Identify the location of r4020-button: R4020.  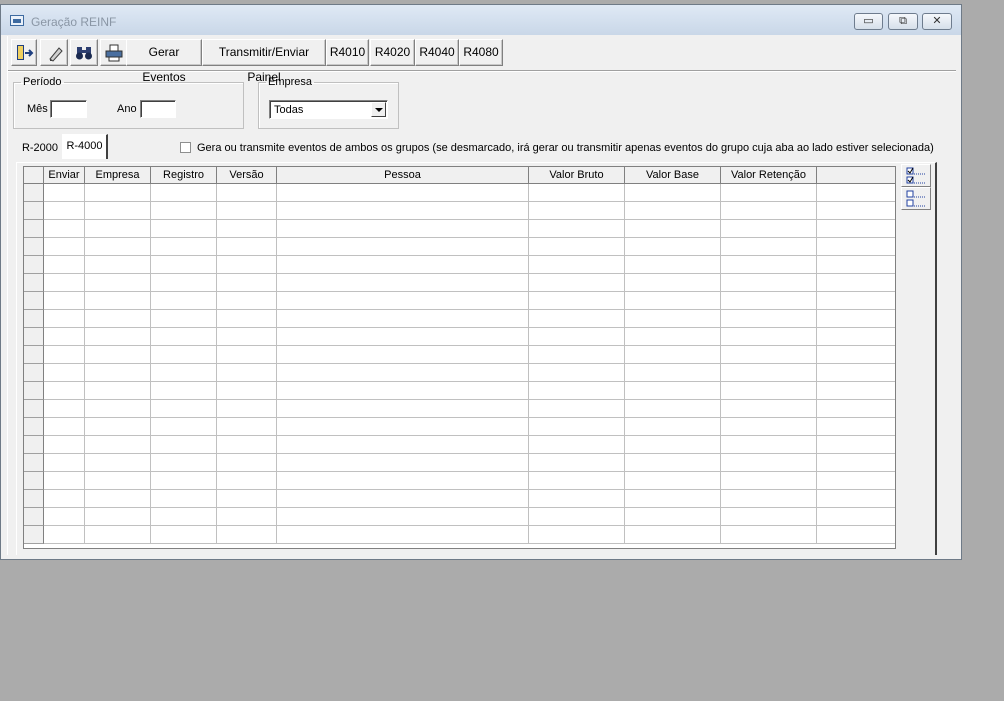
(392, 52).